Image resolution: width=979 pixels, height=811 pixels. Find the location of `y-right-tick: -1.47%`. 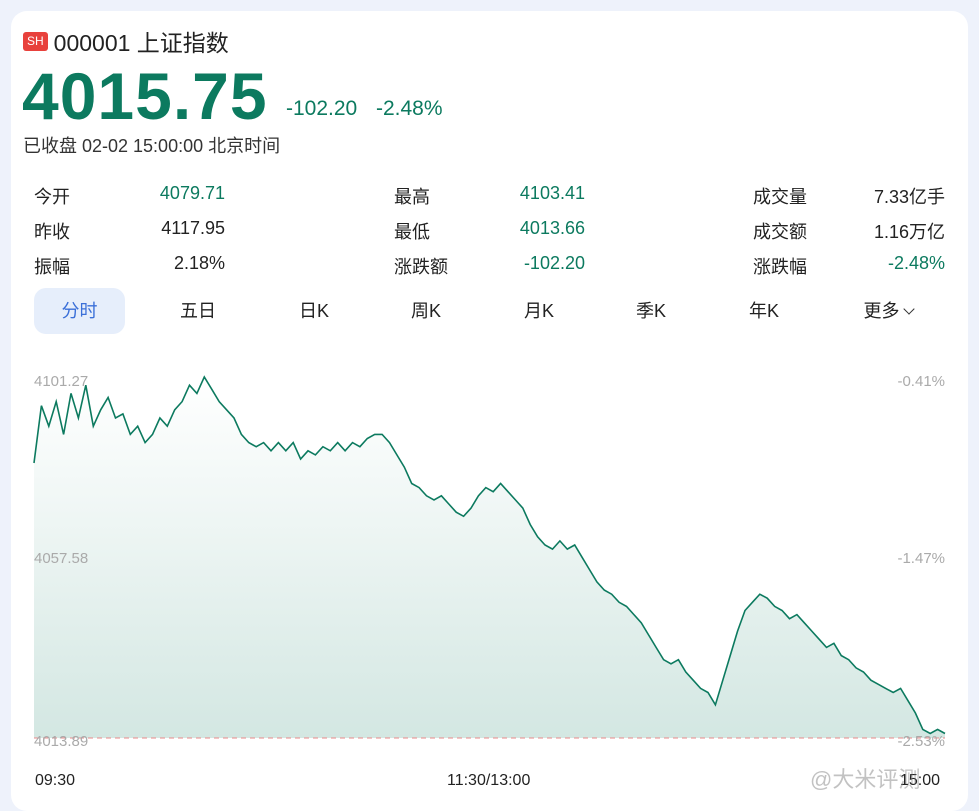

y-right-tick: -1.47% is located at coordinates (921, 558).